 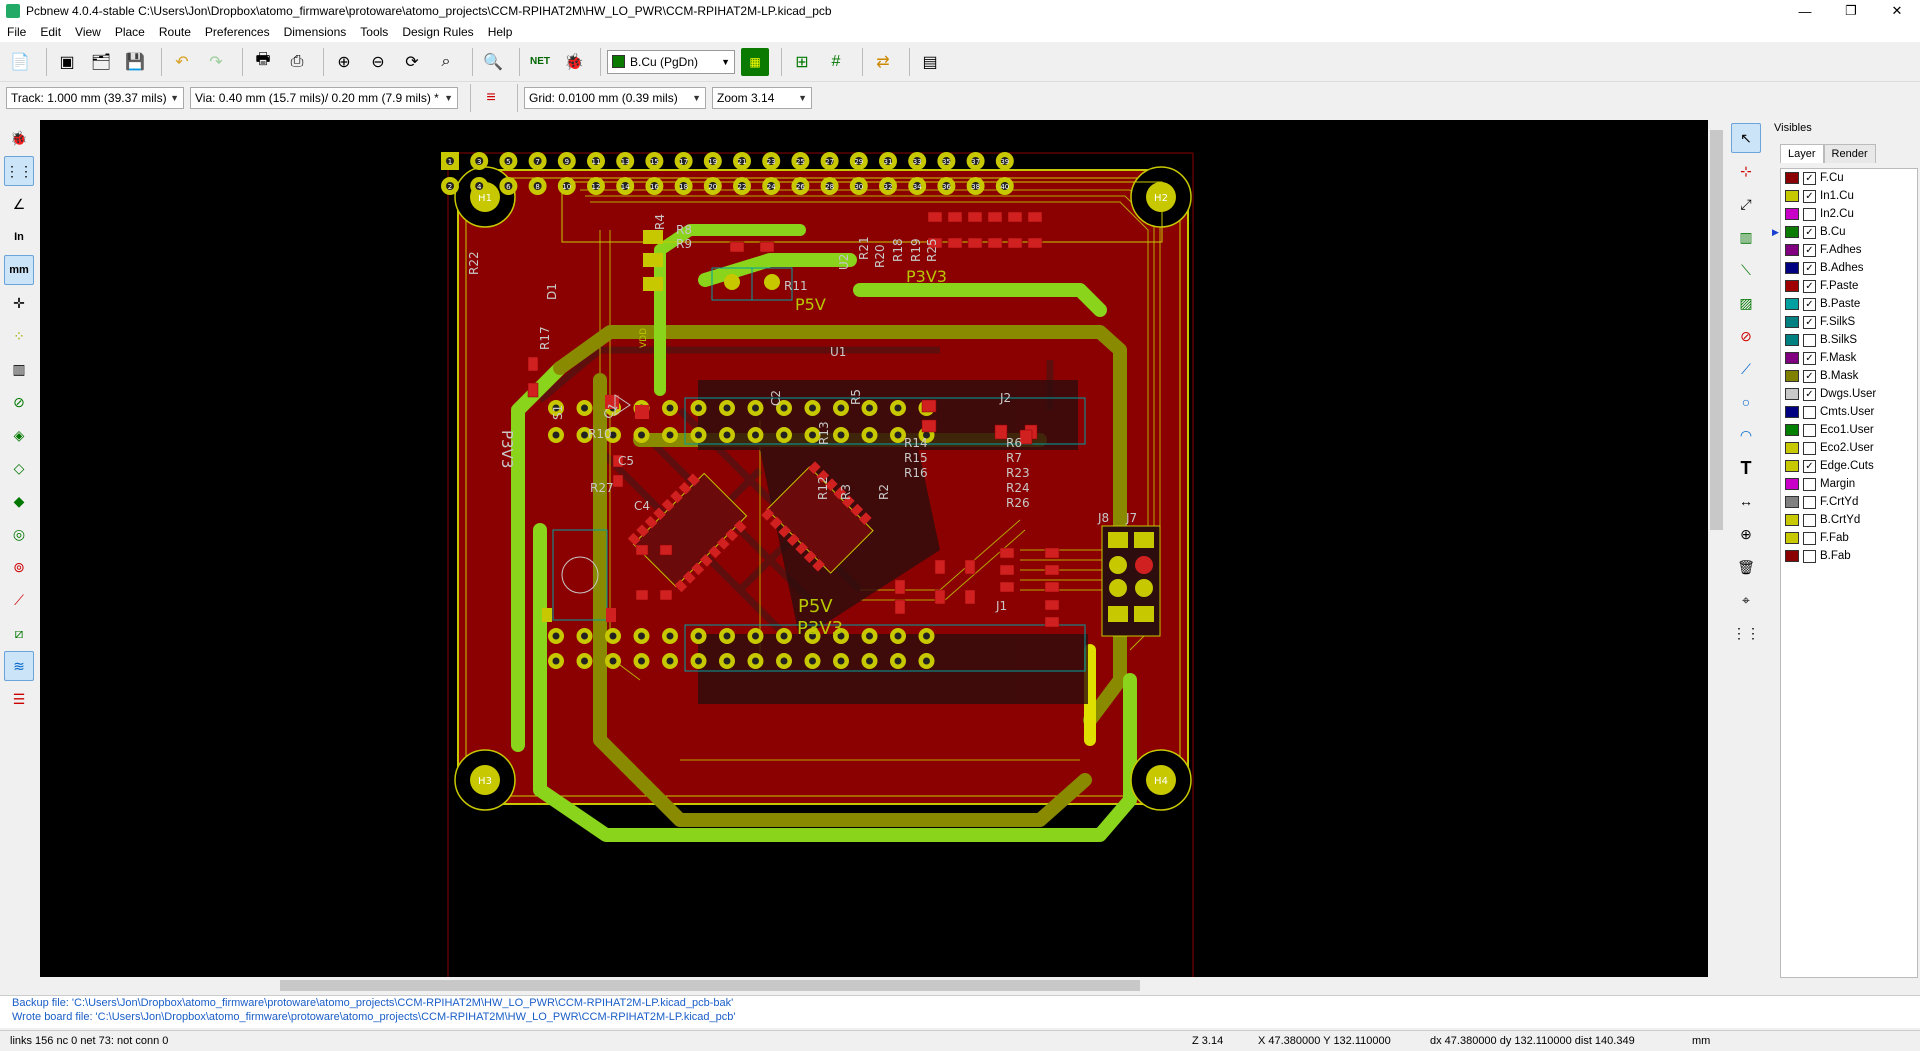 What do you see at coordinates (485, 197) in the screenshot?
I see `mounting-hole-h1: H1` at bounding box center [485, 197].